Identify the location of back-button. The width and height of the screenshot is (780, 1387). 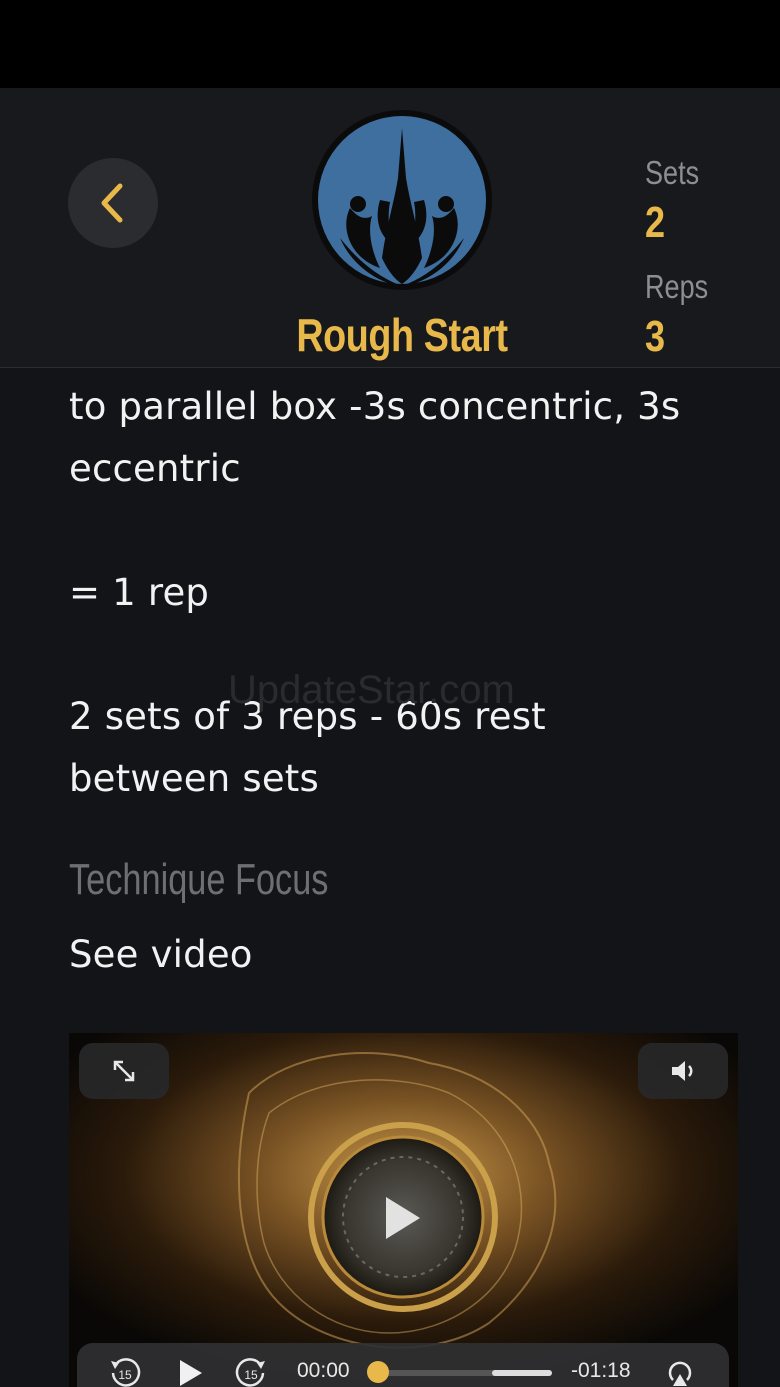
(113, 203).